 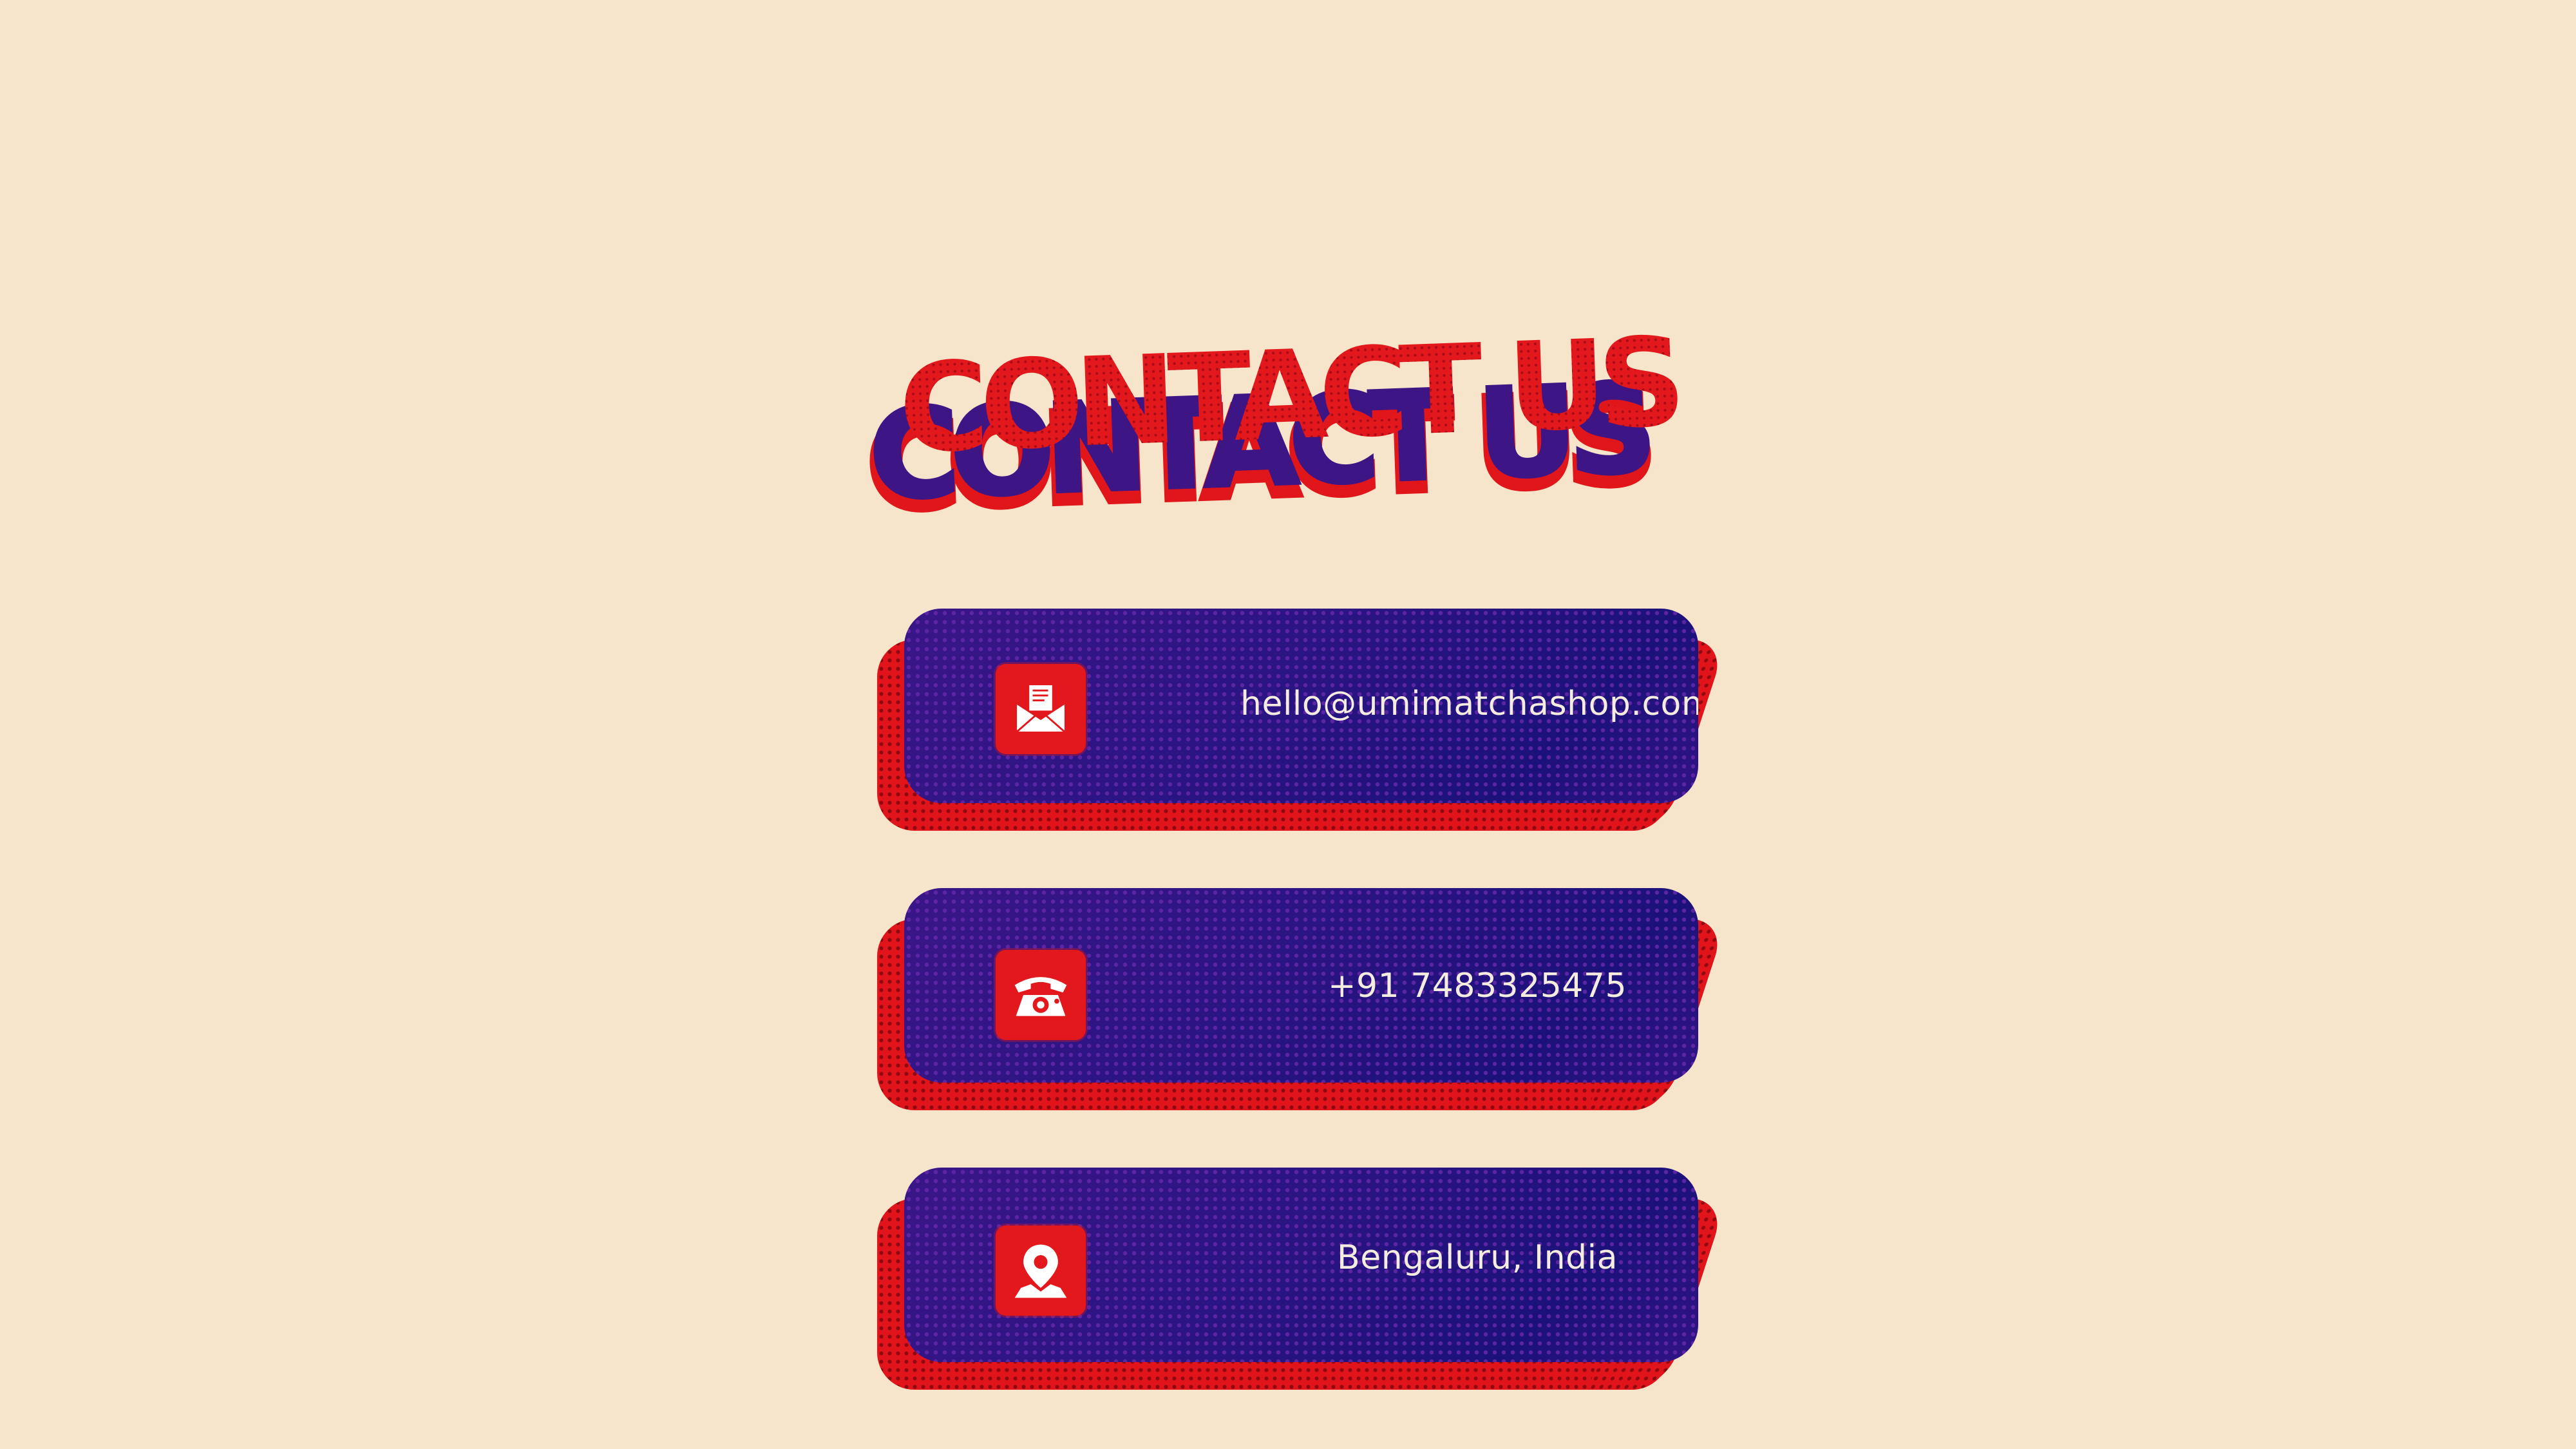 I want to click on card-face: hello@umimatchashop.com, so click(x=1301, y=706).